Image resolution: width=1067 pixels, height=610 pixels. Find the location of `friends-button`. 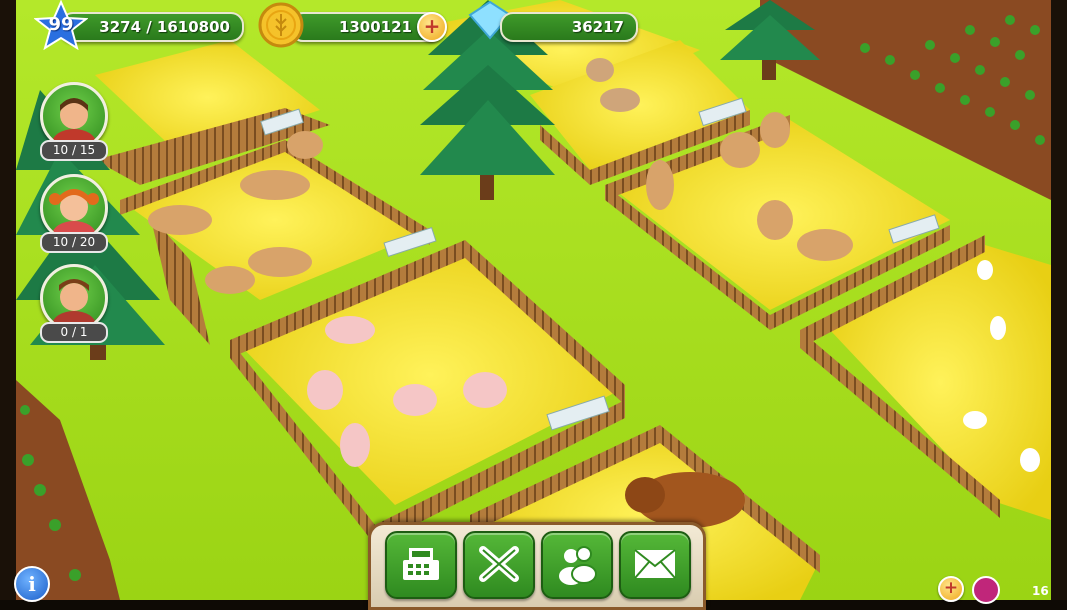

friends-button is located at coordinates (577, 565).